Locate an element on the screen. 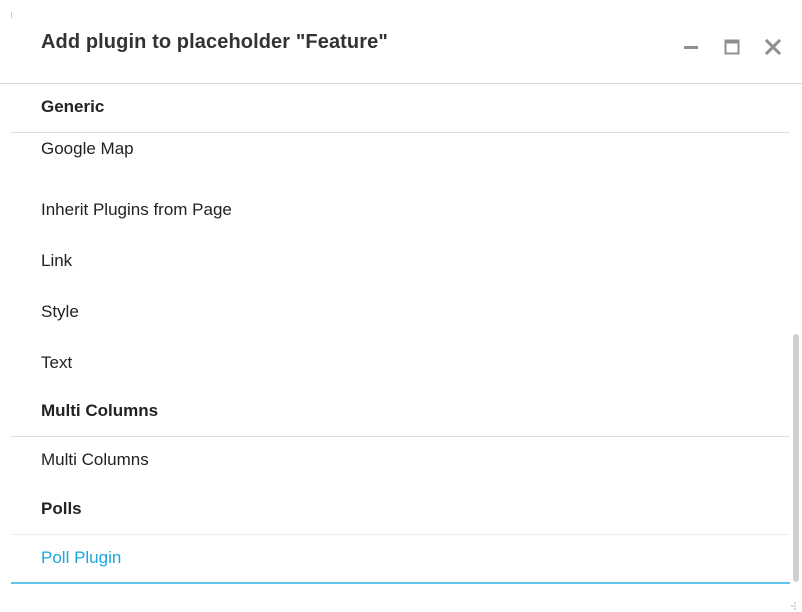  maximize-button is located at coordinates (732, 47).